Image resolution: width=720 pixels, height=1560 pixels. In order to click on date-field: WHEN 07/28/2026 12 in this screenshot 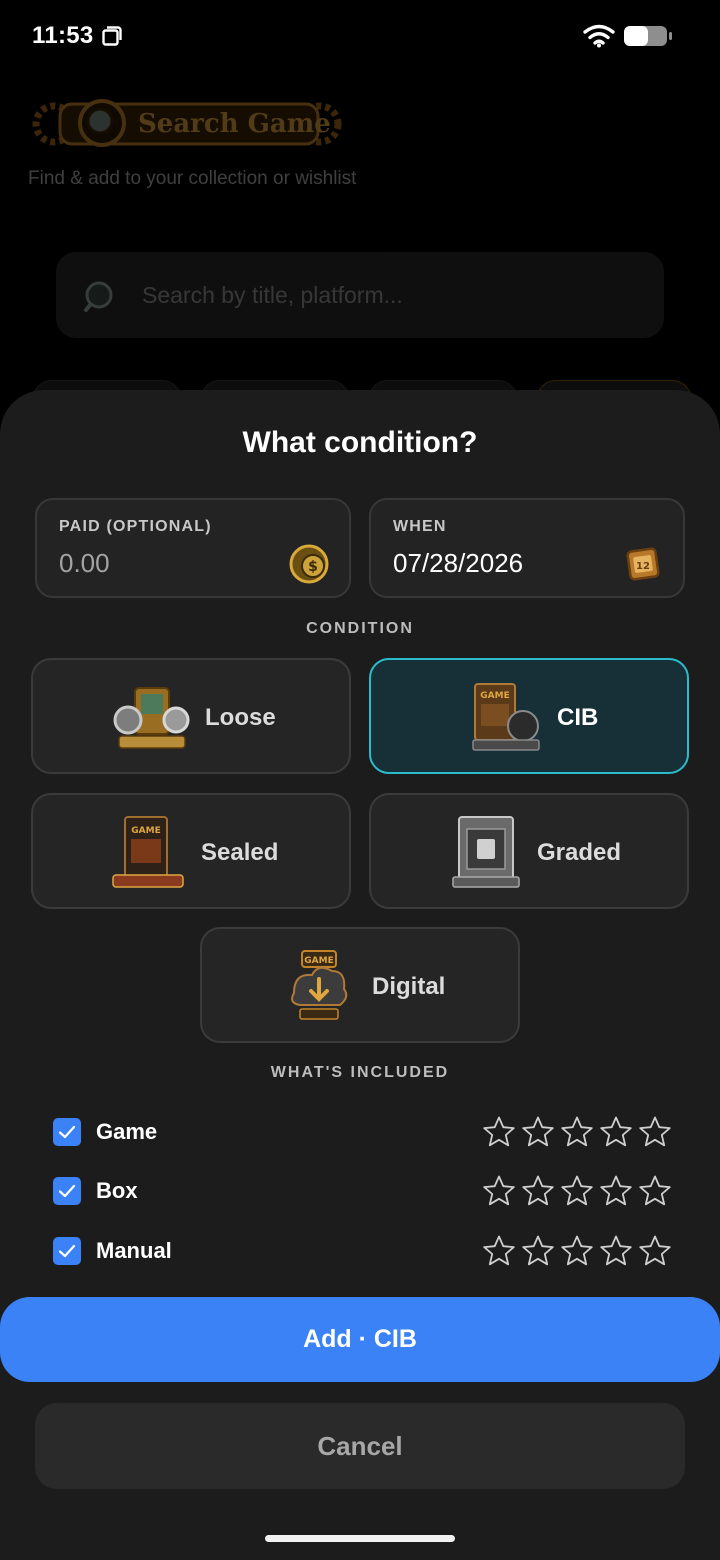, I will do `click(527, 548)`.